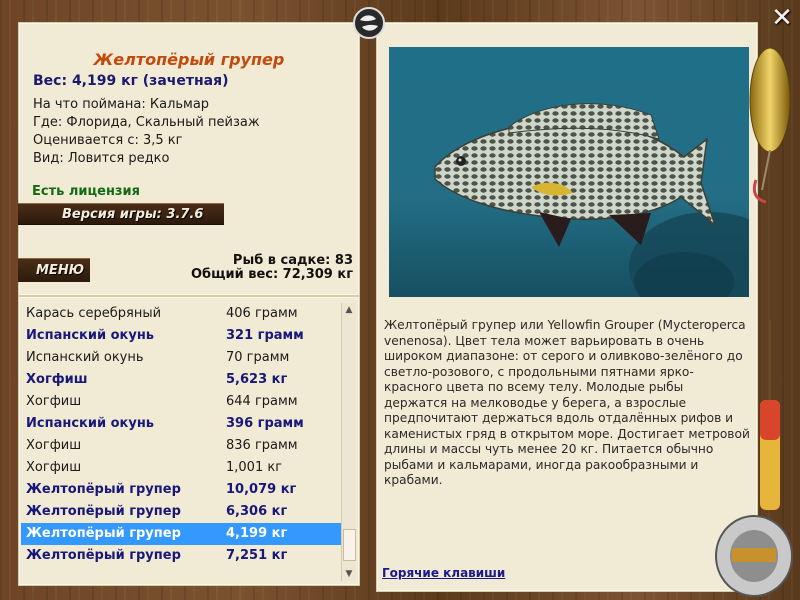 This screenshot has width=800, height=600. I want to click on bait-text: На что поймана: Кальмар, so click(121, 104).